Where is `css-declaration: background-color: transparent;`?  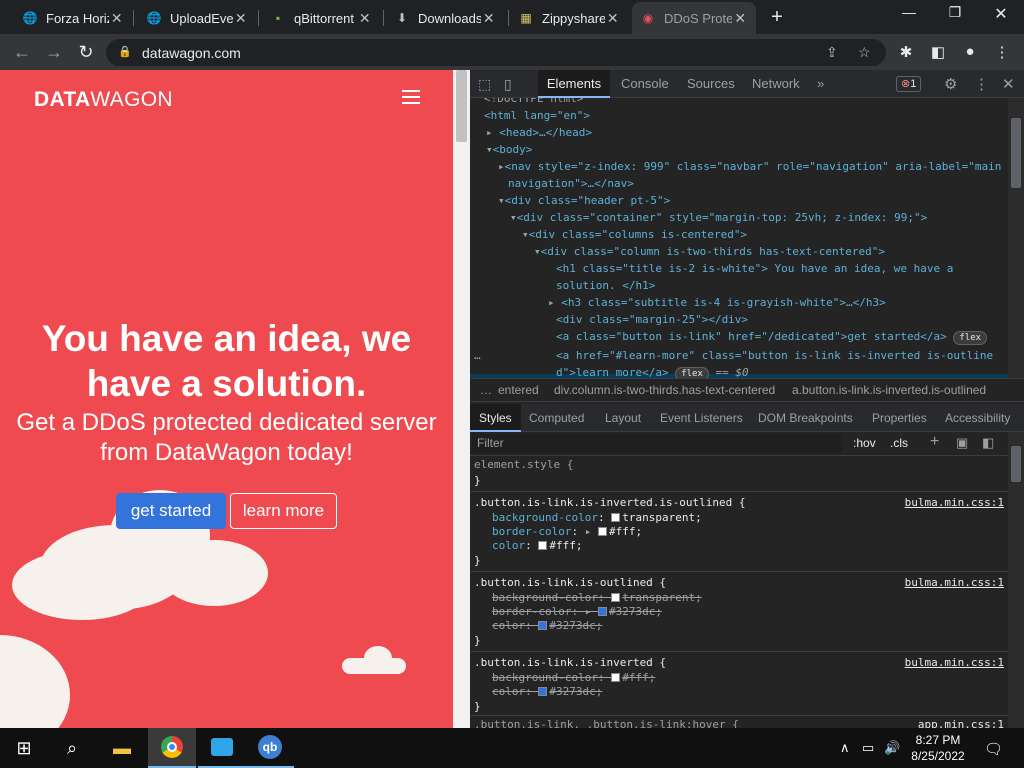
css-declaration: background-color: transparent; is located at coordinates (597, 518).